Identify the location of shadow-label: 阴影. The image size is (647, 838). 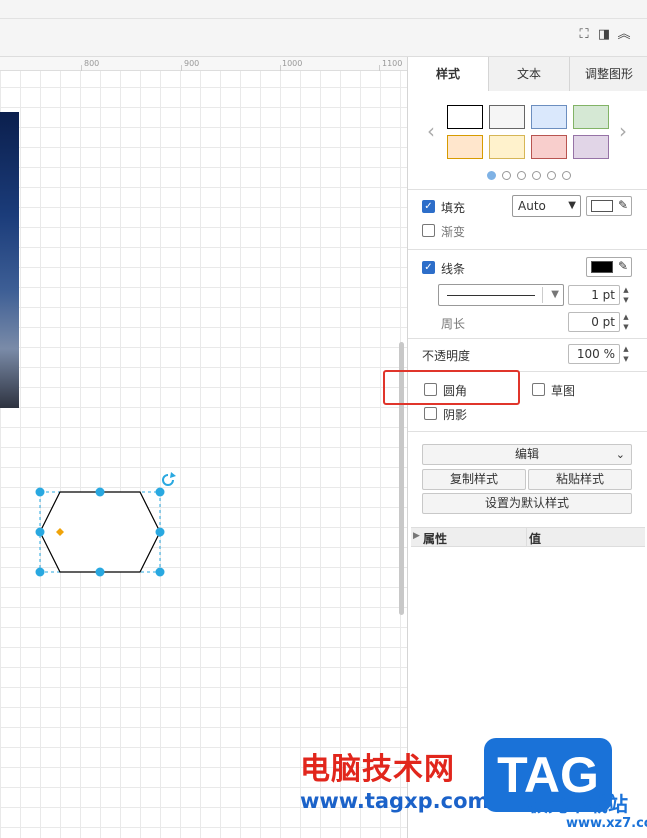
(455, 415).